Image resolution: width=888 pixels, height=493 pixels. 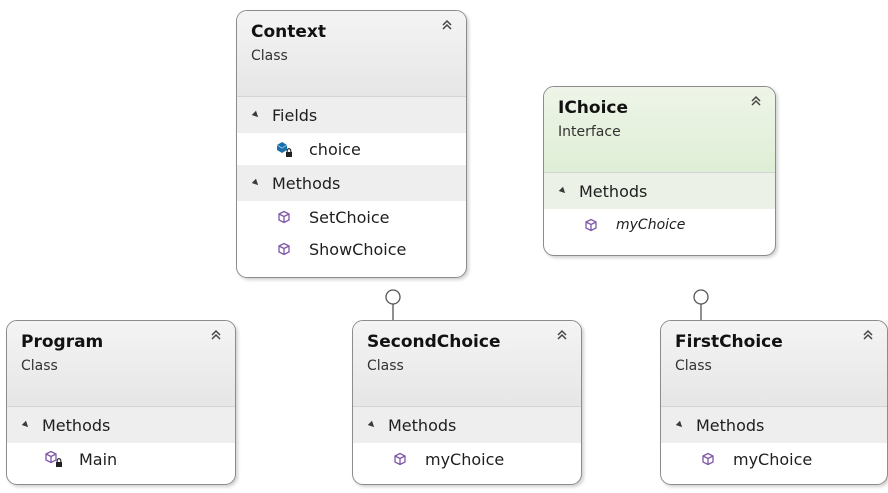 What do you see at coordinates (351, 54) in the screenshot?
I see `class-header: Context Class` at bounding box center [351, 54].